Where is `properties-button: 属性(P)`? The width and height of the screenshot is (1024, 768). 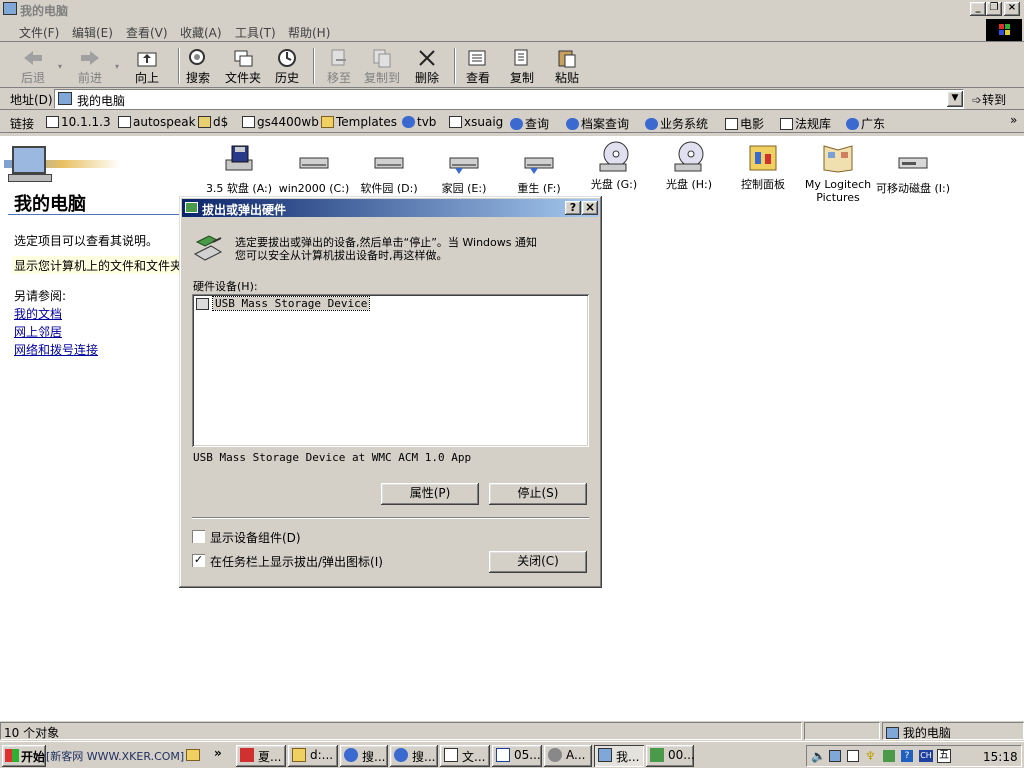
properties-button: 属性(P) is located at coordinates (430, 494).